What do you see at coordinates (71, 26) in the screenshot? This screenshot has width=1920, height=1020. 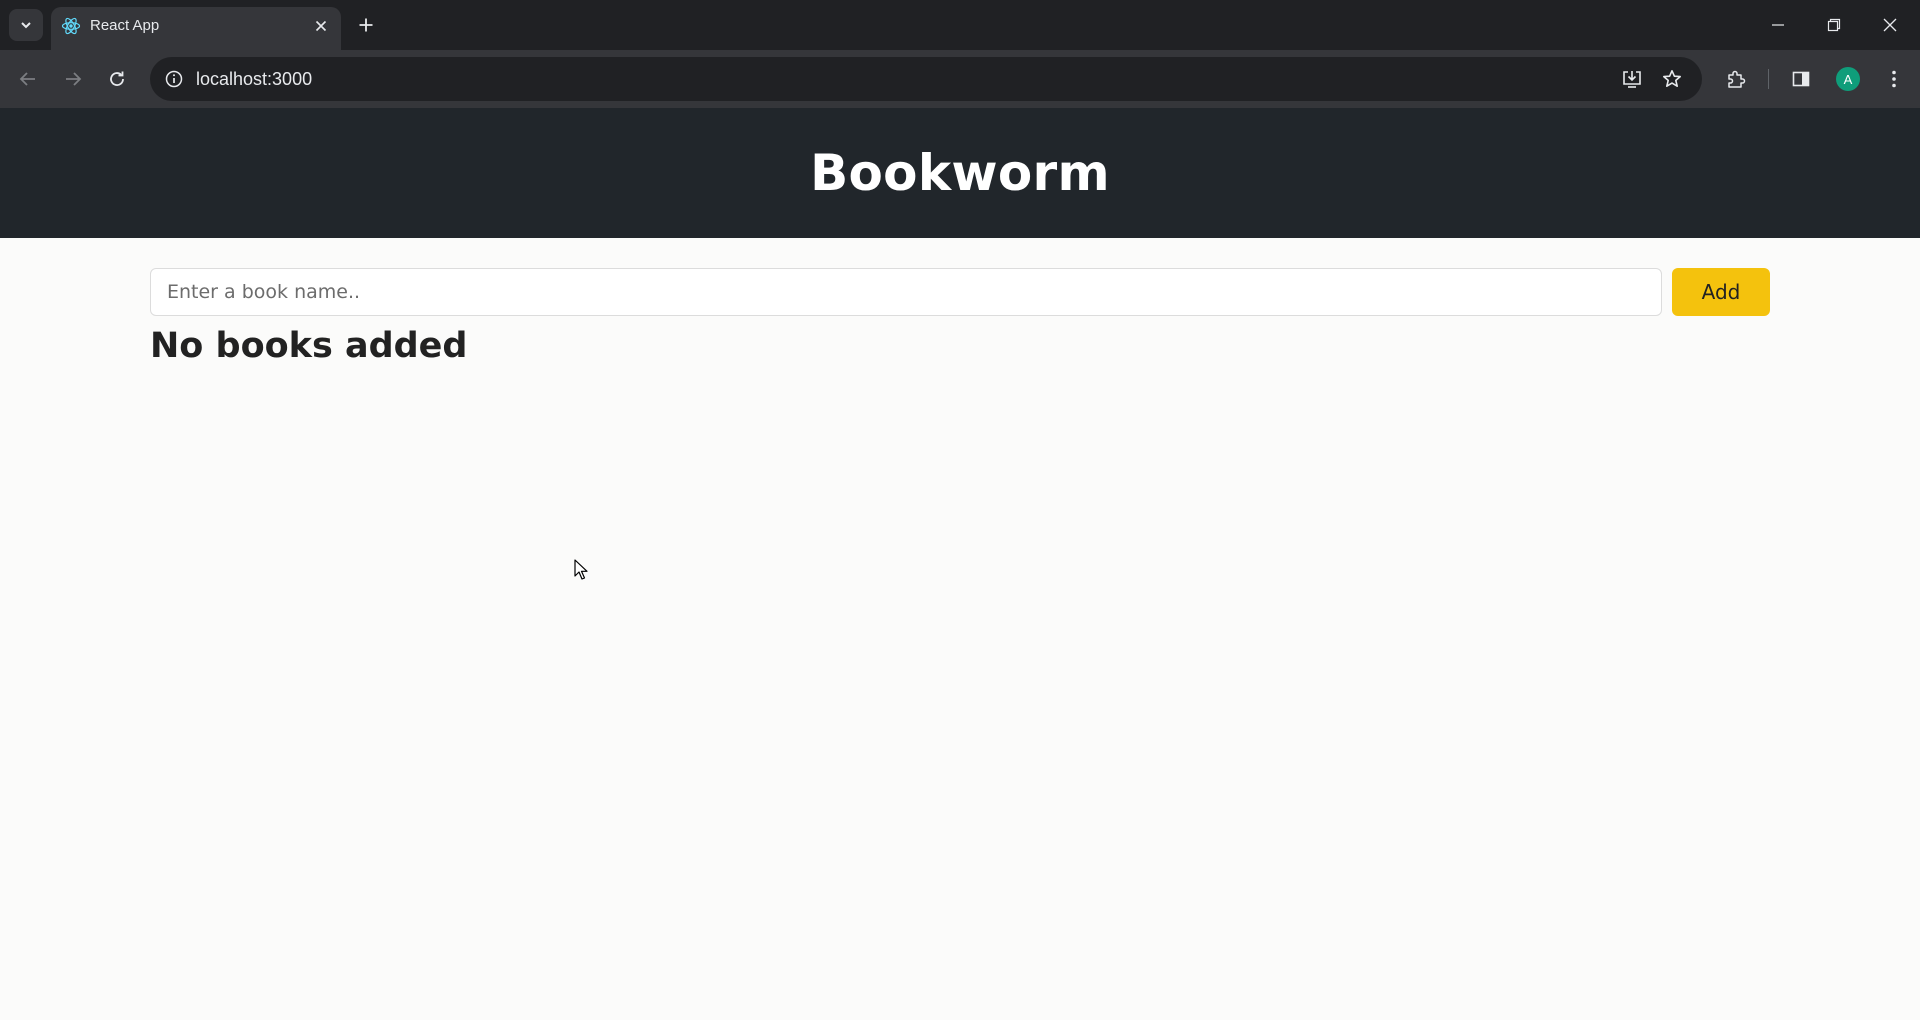 I see `react-logo-icon` at bounding box center [71, 26].